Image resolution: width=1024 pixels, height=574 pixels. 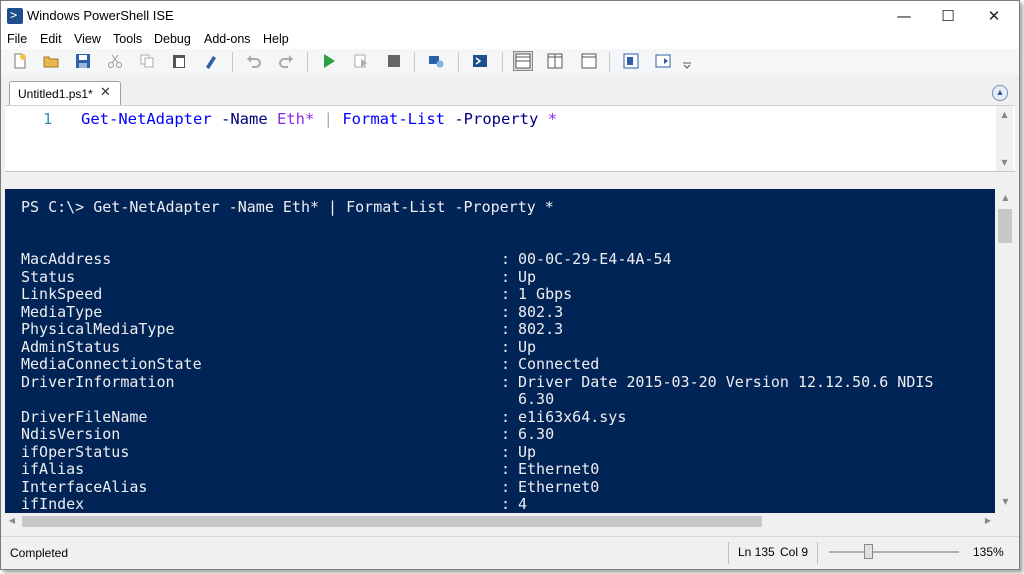 What do you see at coordinates (87, 39) in the screenshot?
I see `menu-view: View` at bounding box center [87, 39].